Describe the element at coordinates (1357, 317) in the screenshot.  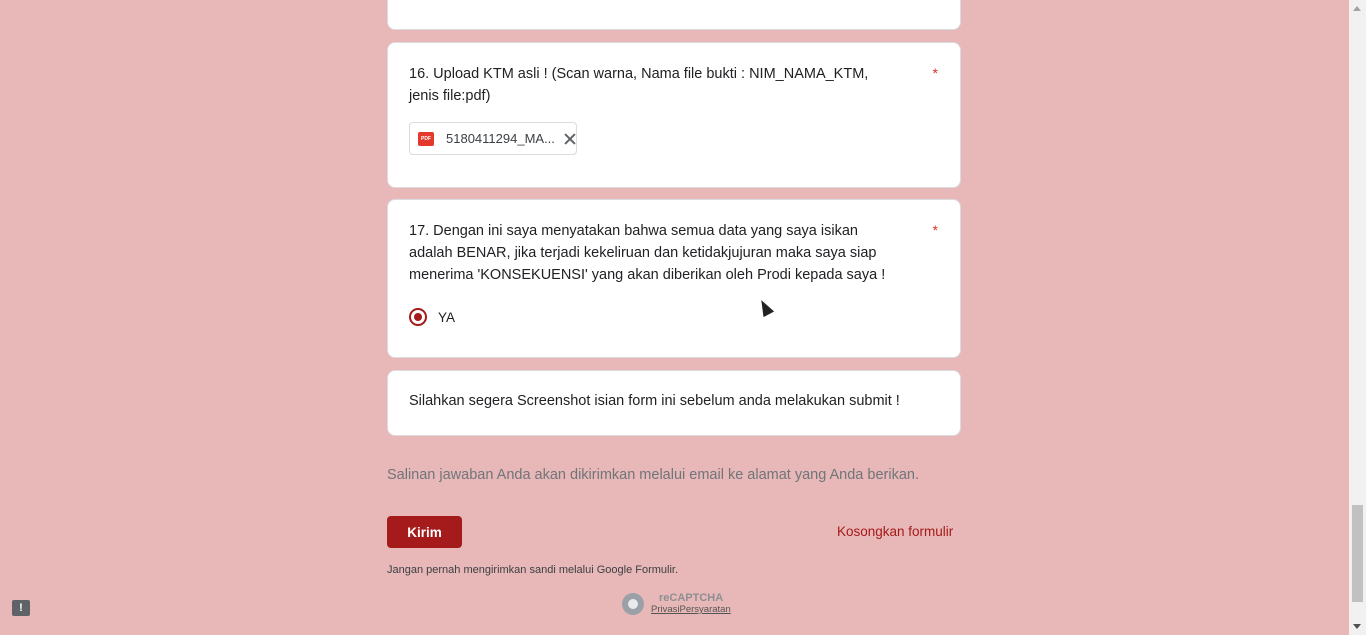
I see `scrollbar` at that location.